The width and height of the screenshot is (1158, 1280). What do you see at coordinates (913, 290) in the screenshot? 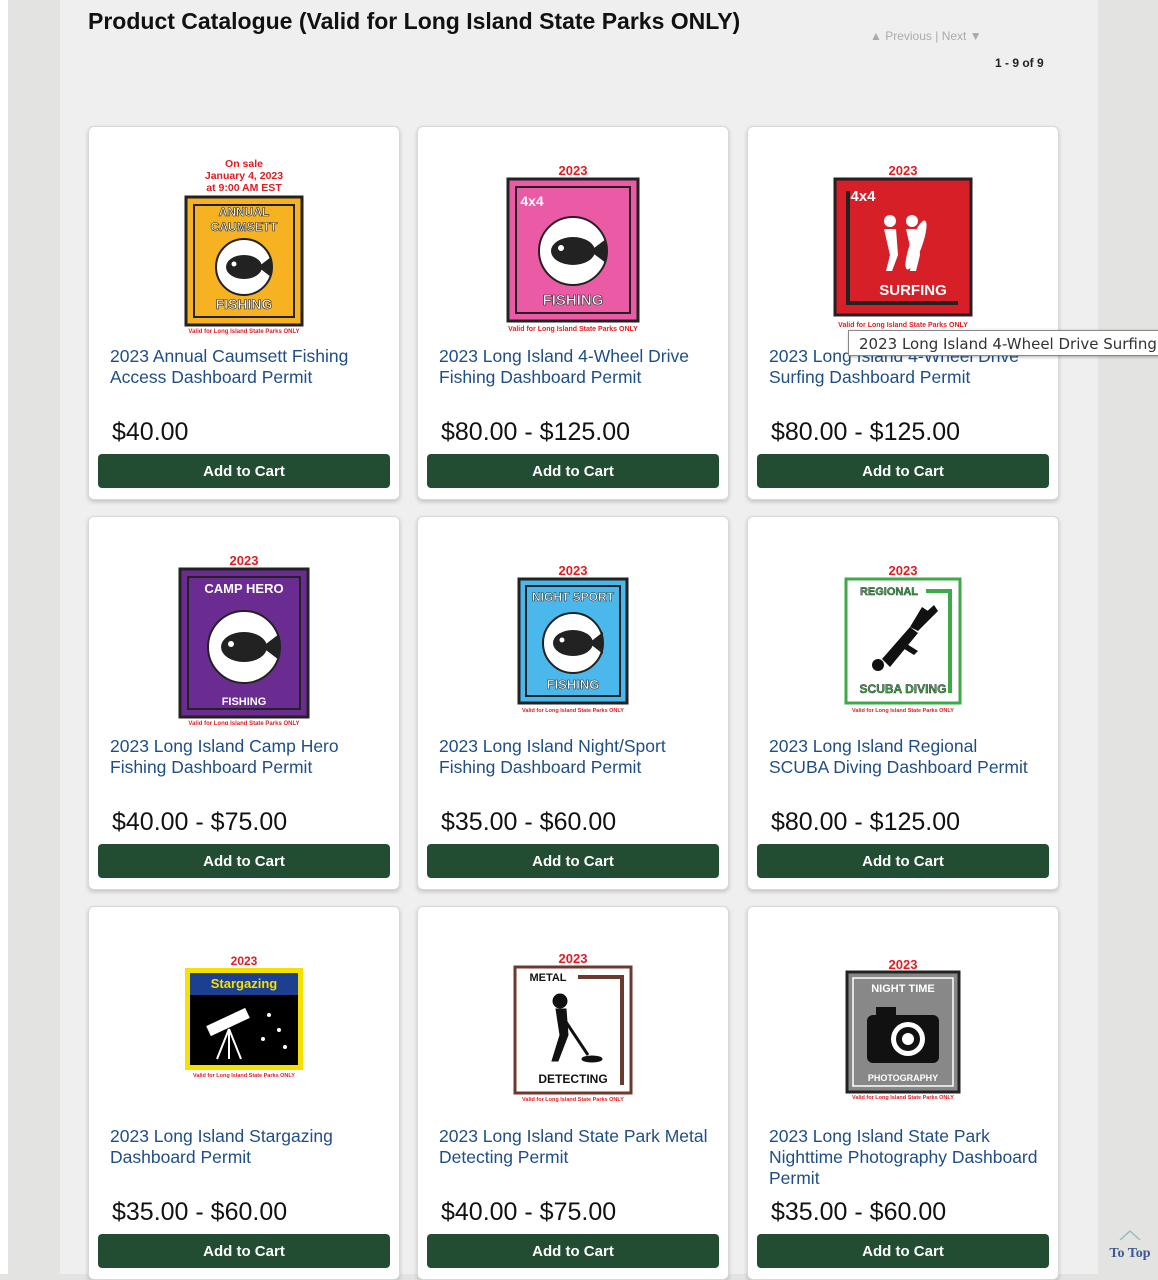
I see `badge-bottom-text: SURFING` at bounding box center [913, 290].